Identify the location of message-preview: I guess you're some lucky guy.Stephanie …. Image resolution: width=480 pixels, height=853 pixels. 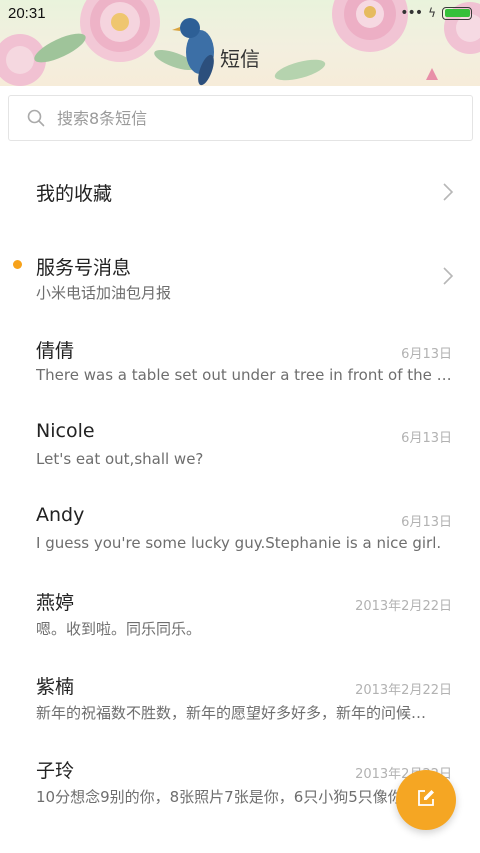
(239, 543).